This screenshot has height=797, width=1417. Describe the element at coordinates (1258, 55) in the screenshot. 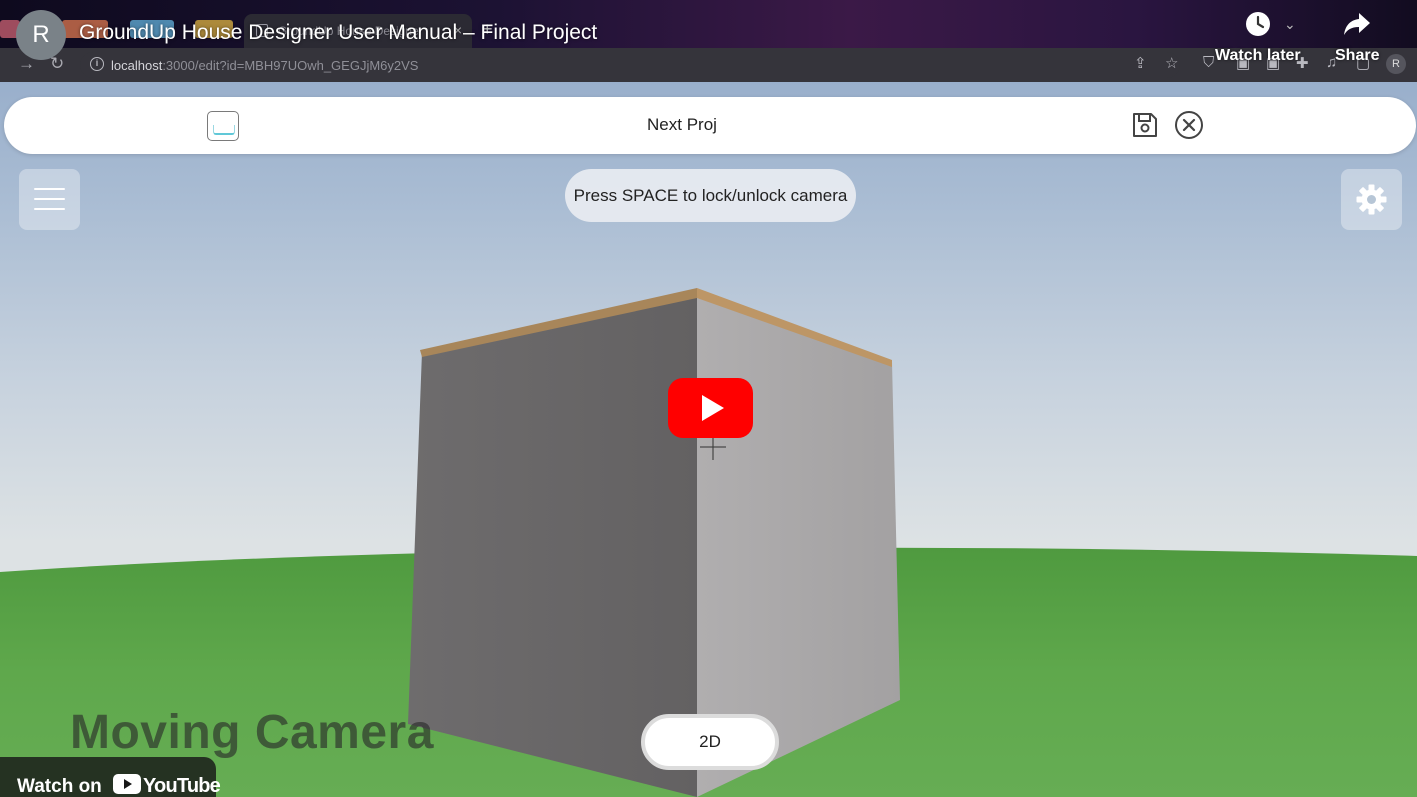

I see `watch-later-label: Watch later` at that location.